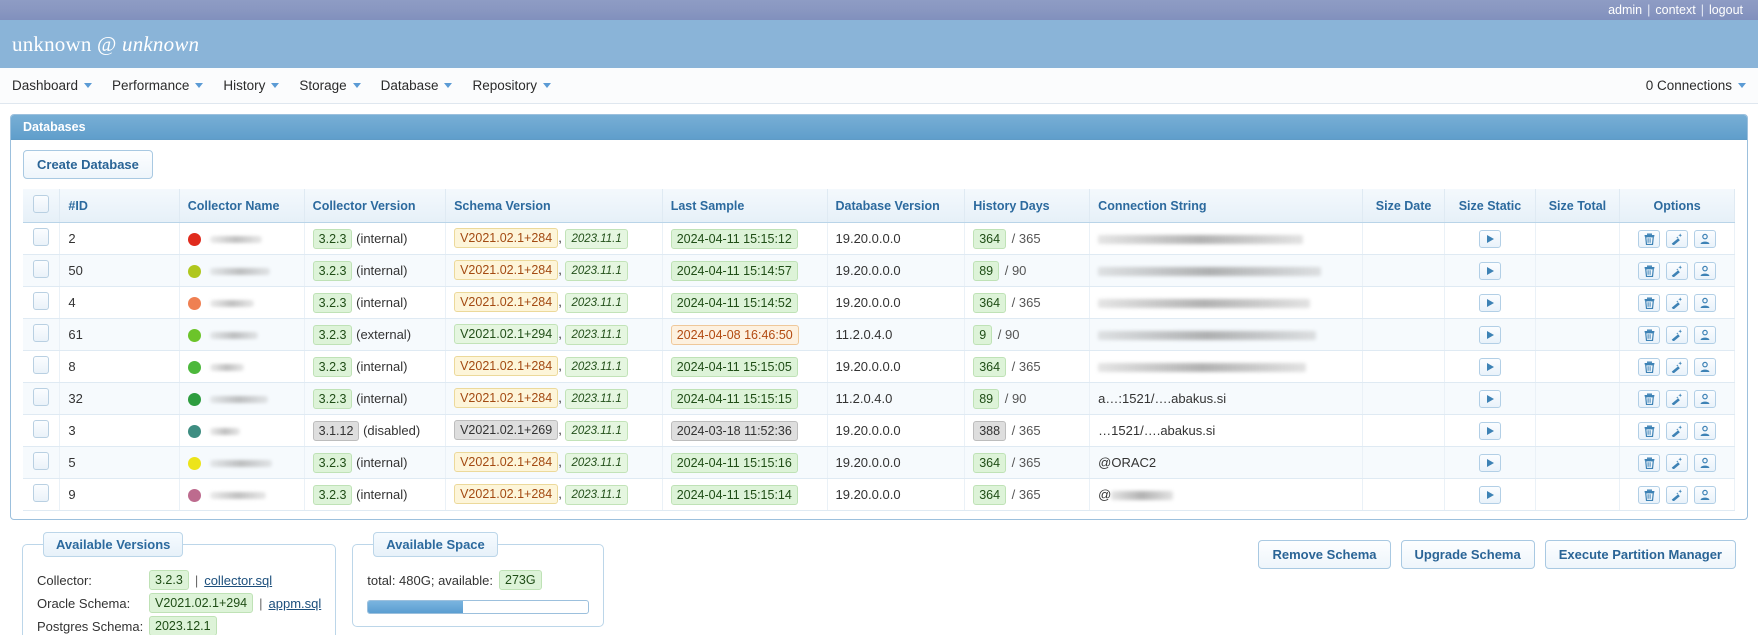  I want to click on appm-sql-link: appm.sql, so click(295, 603).